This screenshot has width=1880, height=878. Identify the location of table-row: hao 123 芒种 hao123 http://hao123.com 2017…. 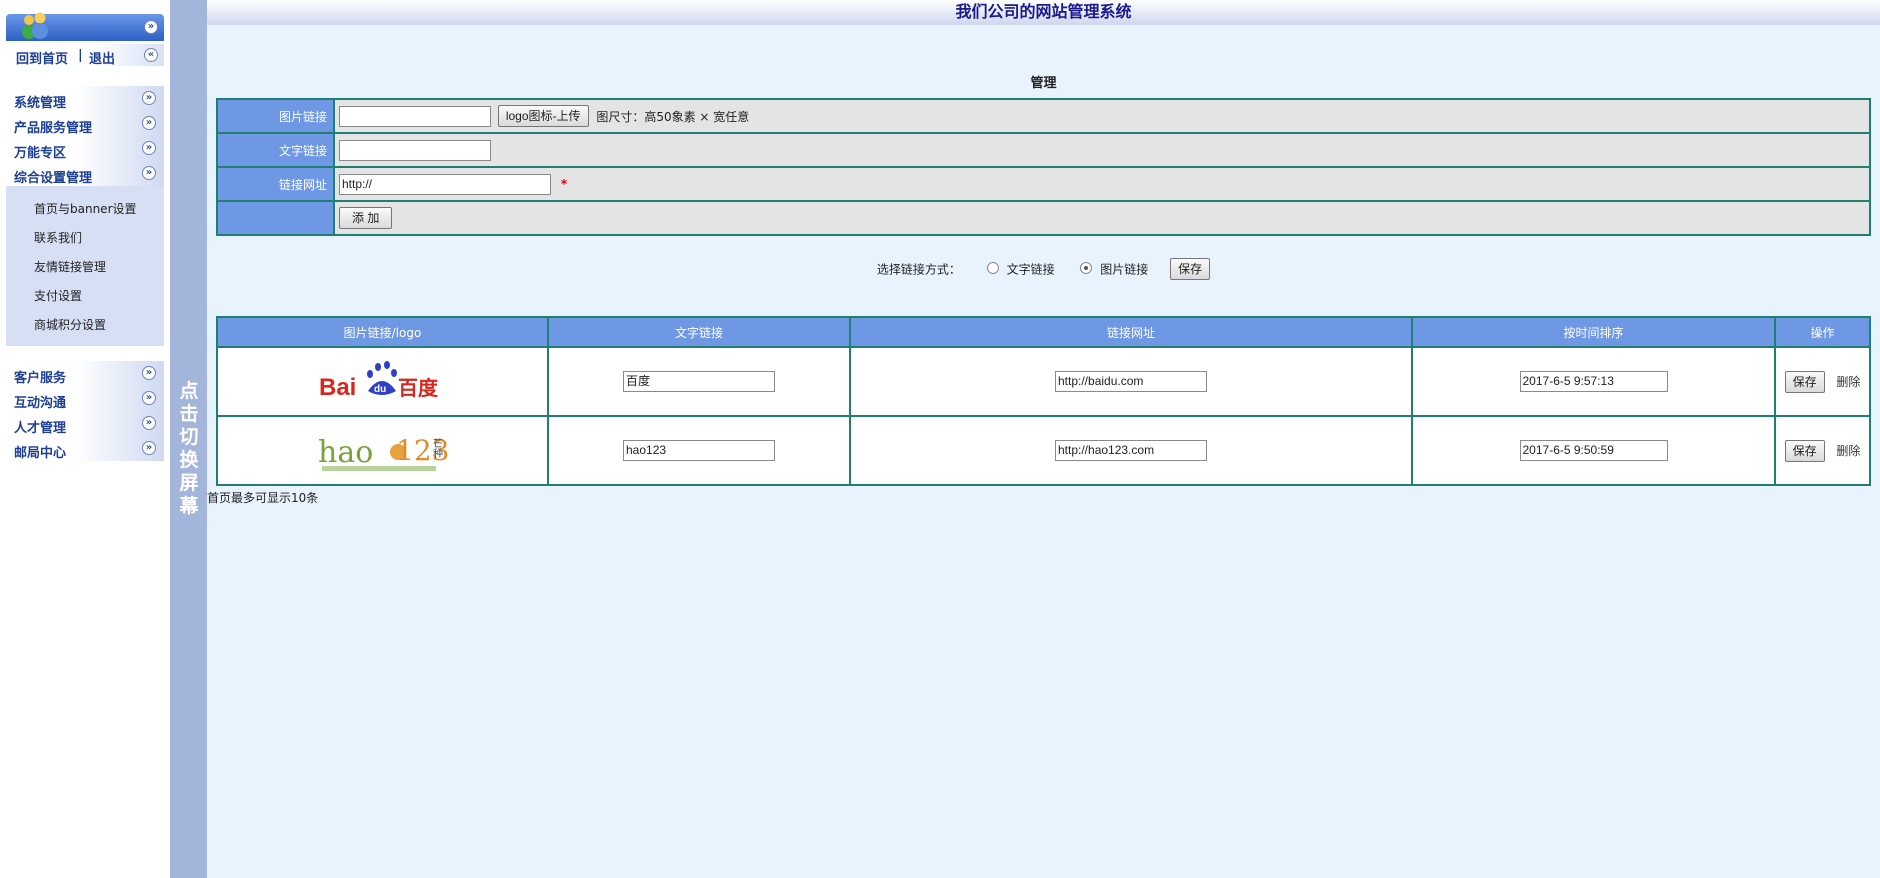
(1043, 450).